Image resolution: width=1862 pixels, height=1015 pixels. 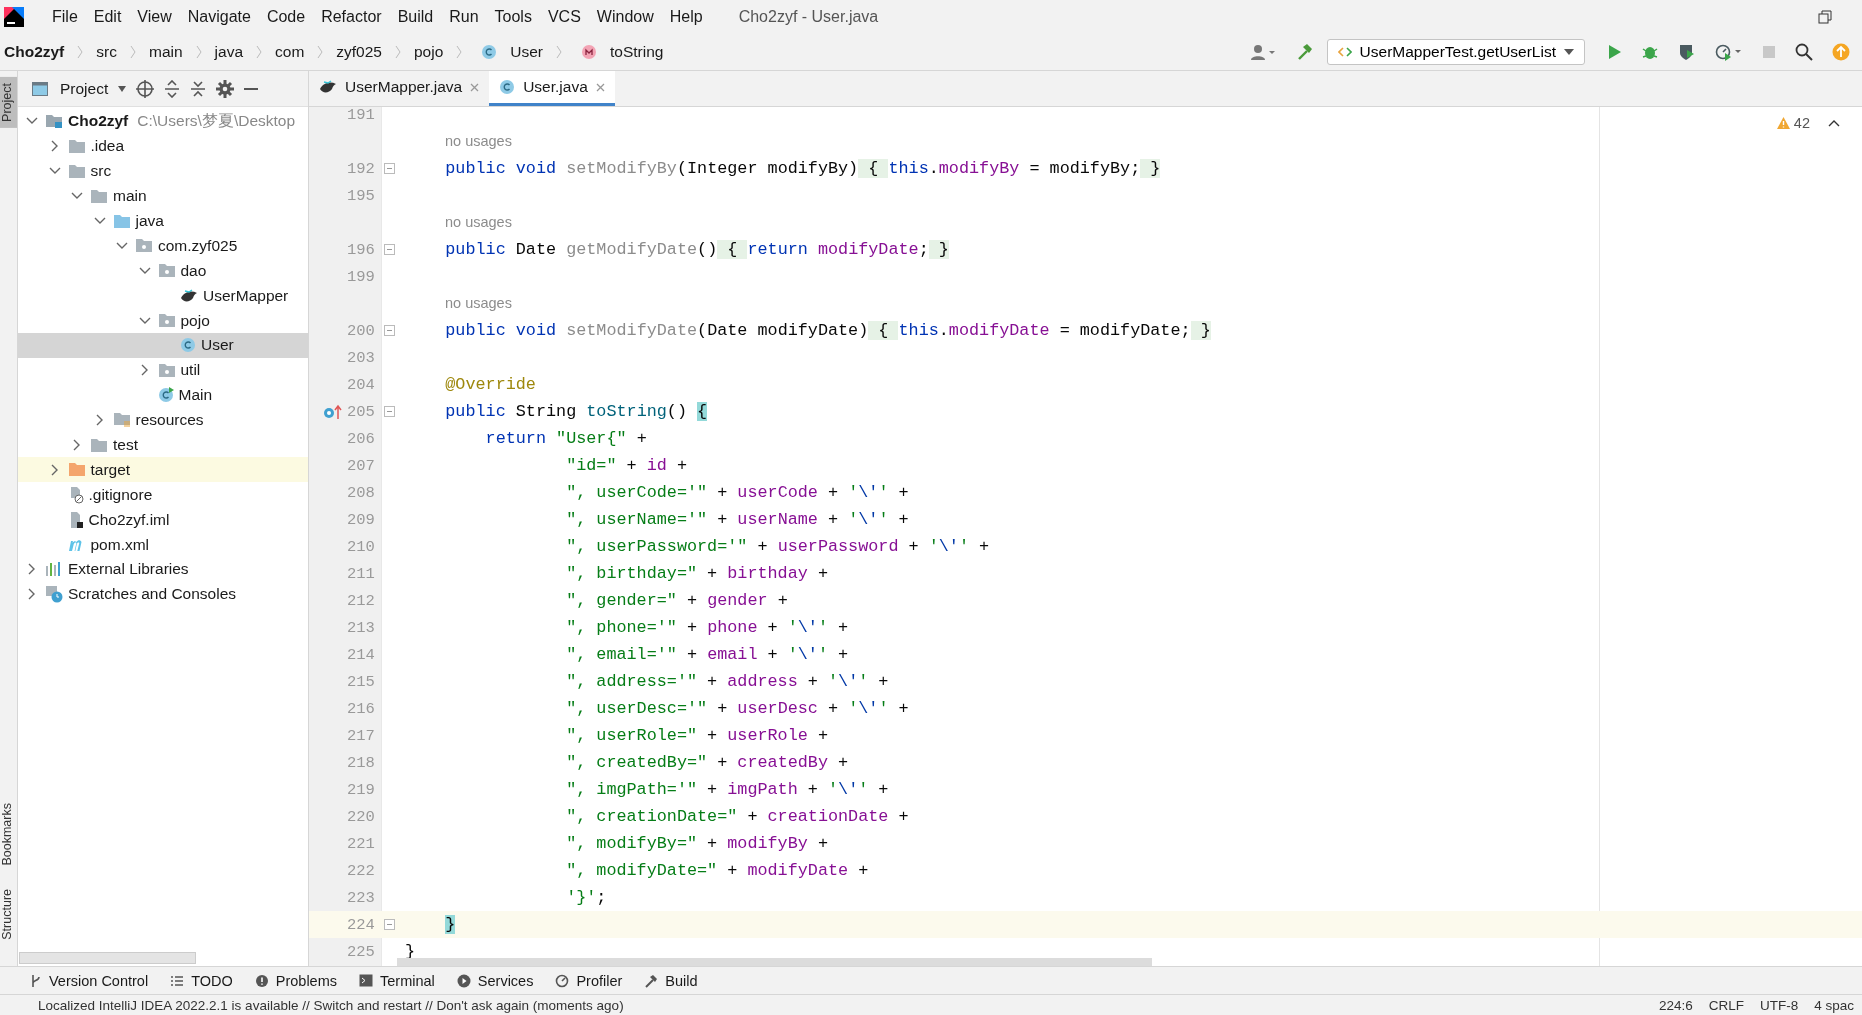 What do you see at coordinates (1263, 52) in the screenshot?
I see `user-icon` at bounding box center [1263, 52].